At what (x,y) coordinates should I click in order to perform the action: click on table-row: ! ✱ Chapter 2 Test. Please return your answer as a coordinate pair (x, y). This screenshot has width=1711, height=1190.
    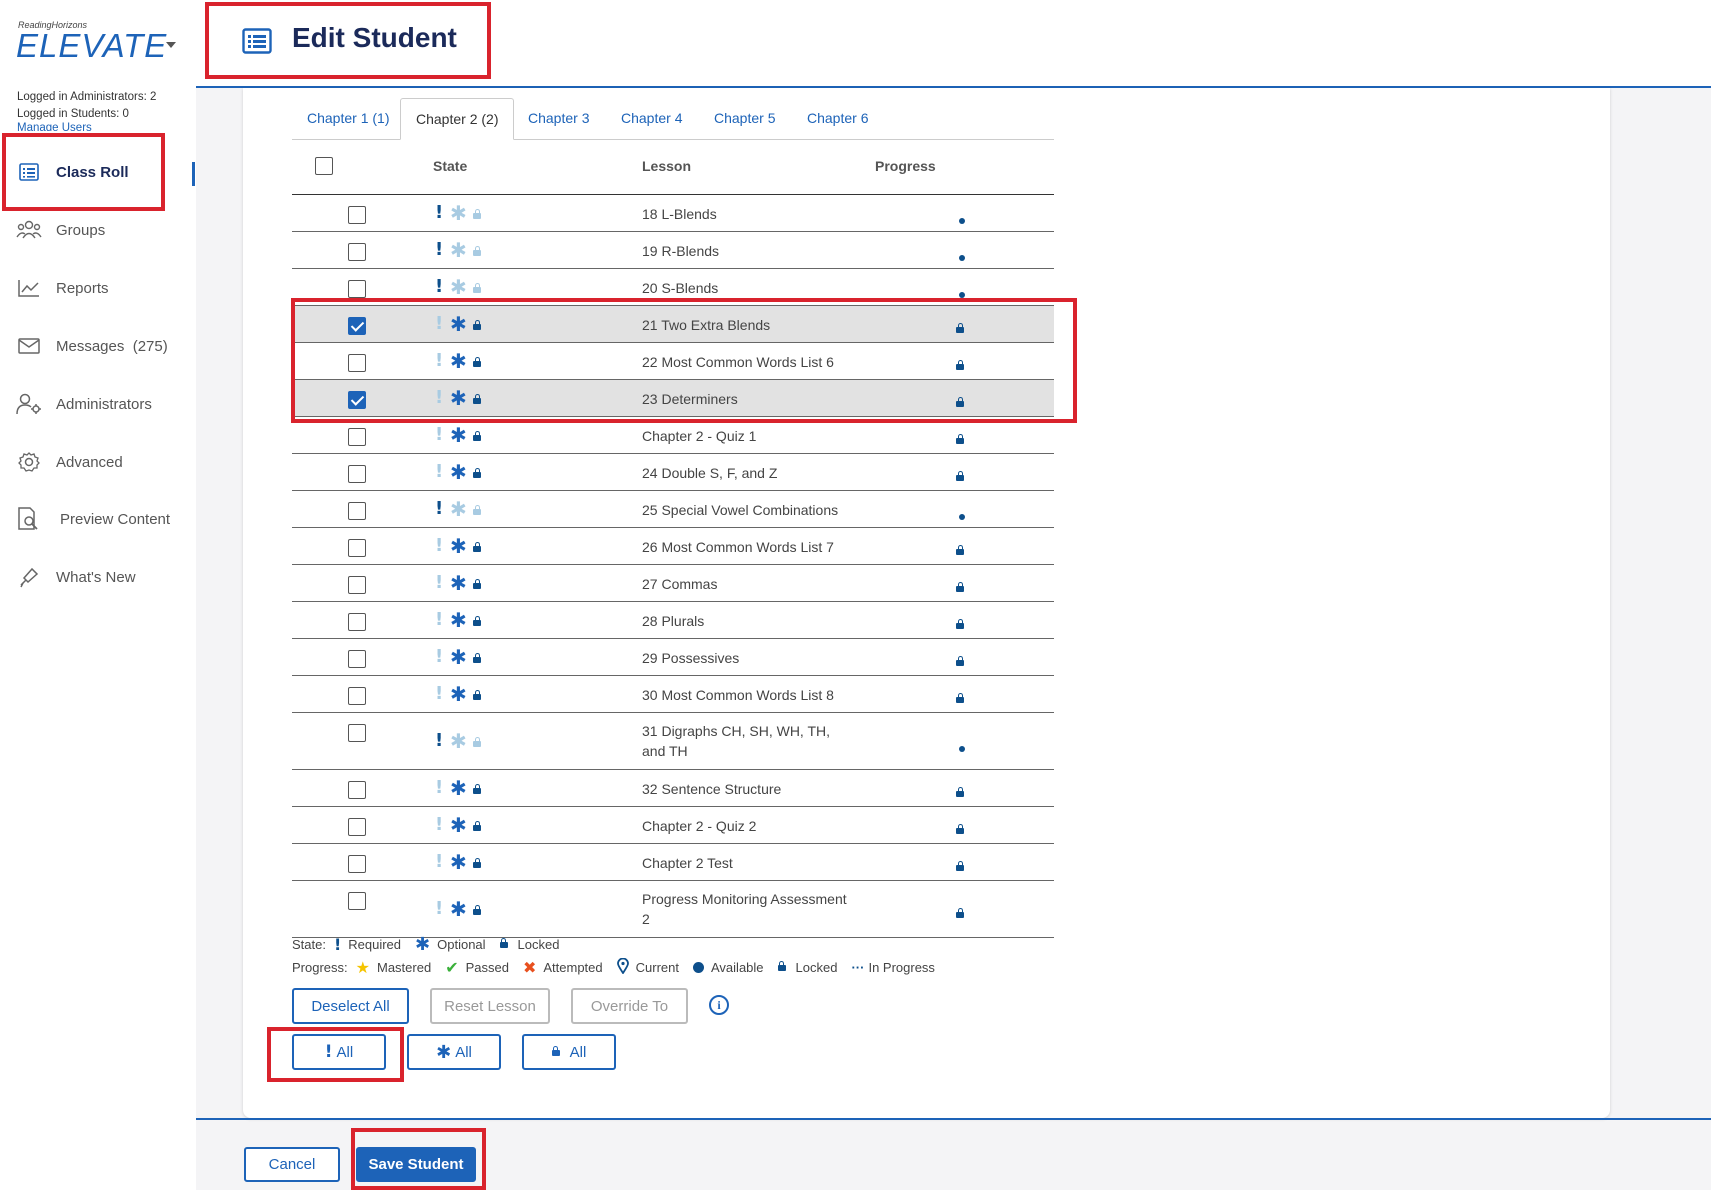
    Looking at the image, I should click on (673, 862).